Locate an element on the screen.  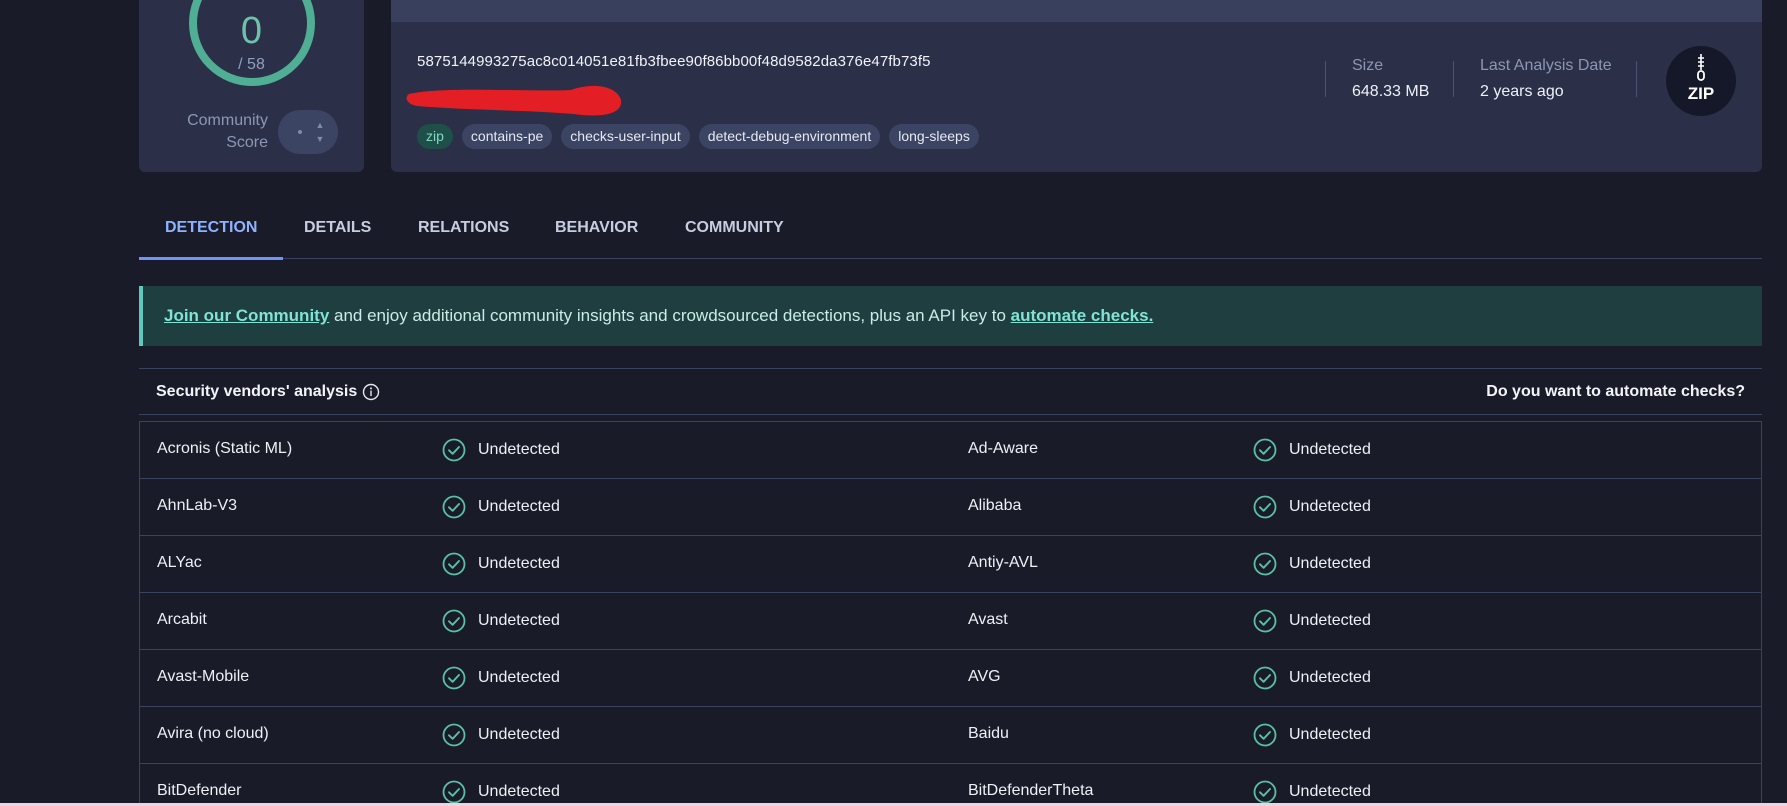
vendor-name: Ad-Aware is located at coordinates (1003, 448).